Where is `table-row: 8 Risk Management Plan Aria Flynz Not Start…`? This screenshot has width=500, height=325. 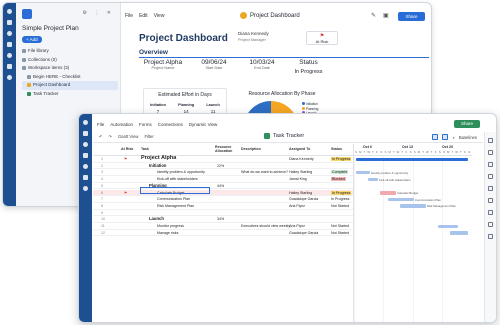
table-row: 8 Risk Management Plan Aria Flynz Not Start… is located at coordinates (223, 206).